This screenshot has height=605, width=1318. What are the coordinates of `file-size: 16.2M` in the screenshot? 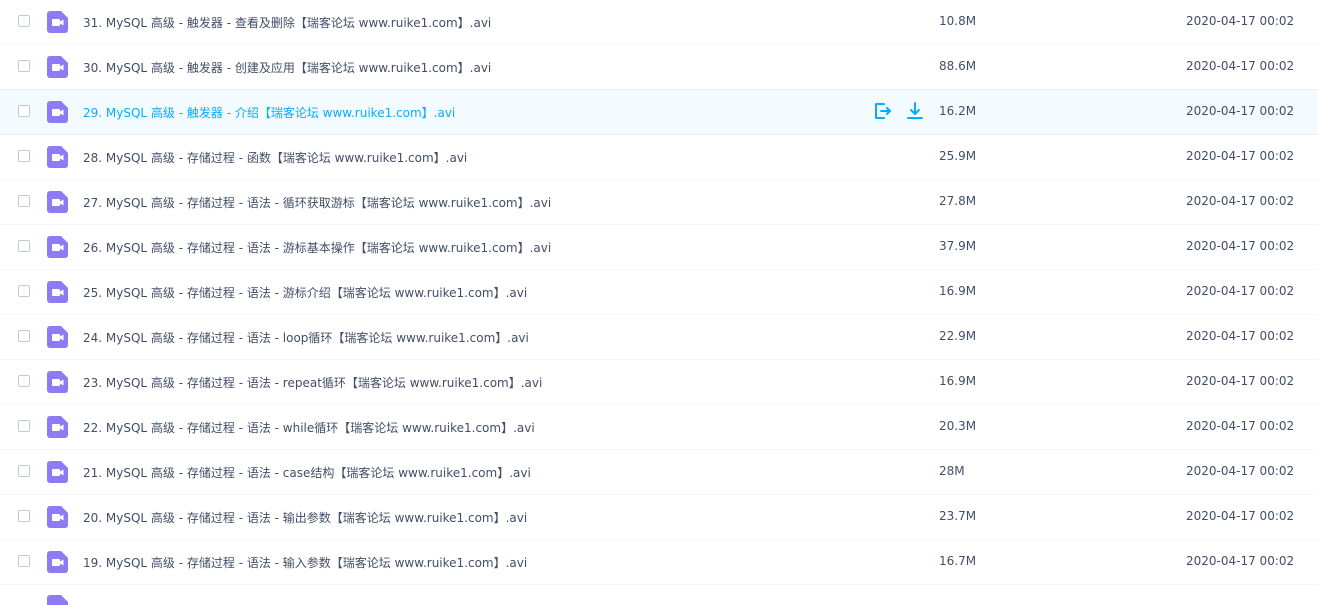 It's located at (958, 111).